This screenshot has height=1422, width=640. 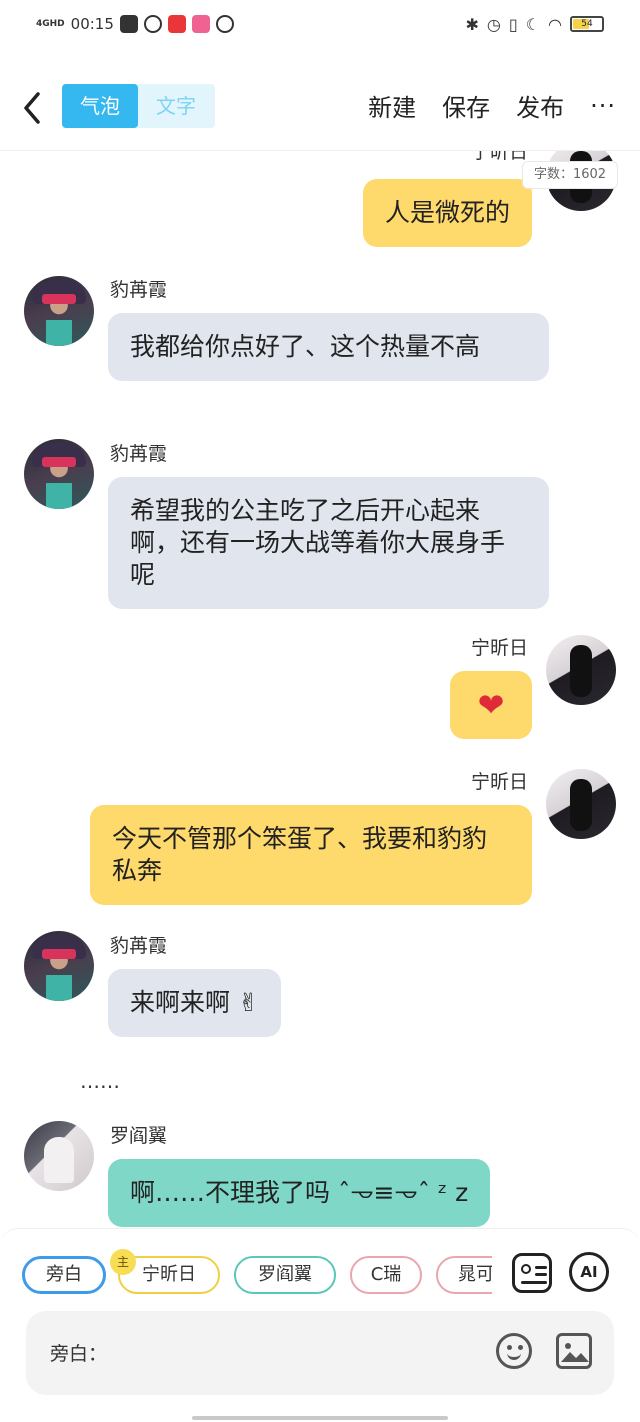 I want to click on message-bubble: 今天不管那个笨蛋了、我要和豹豹私奔, so click(x=311, y=855).